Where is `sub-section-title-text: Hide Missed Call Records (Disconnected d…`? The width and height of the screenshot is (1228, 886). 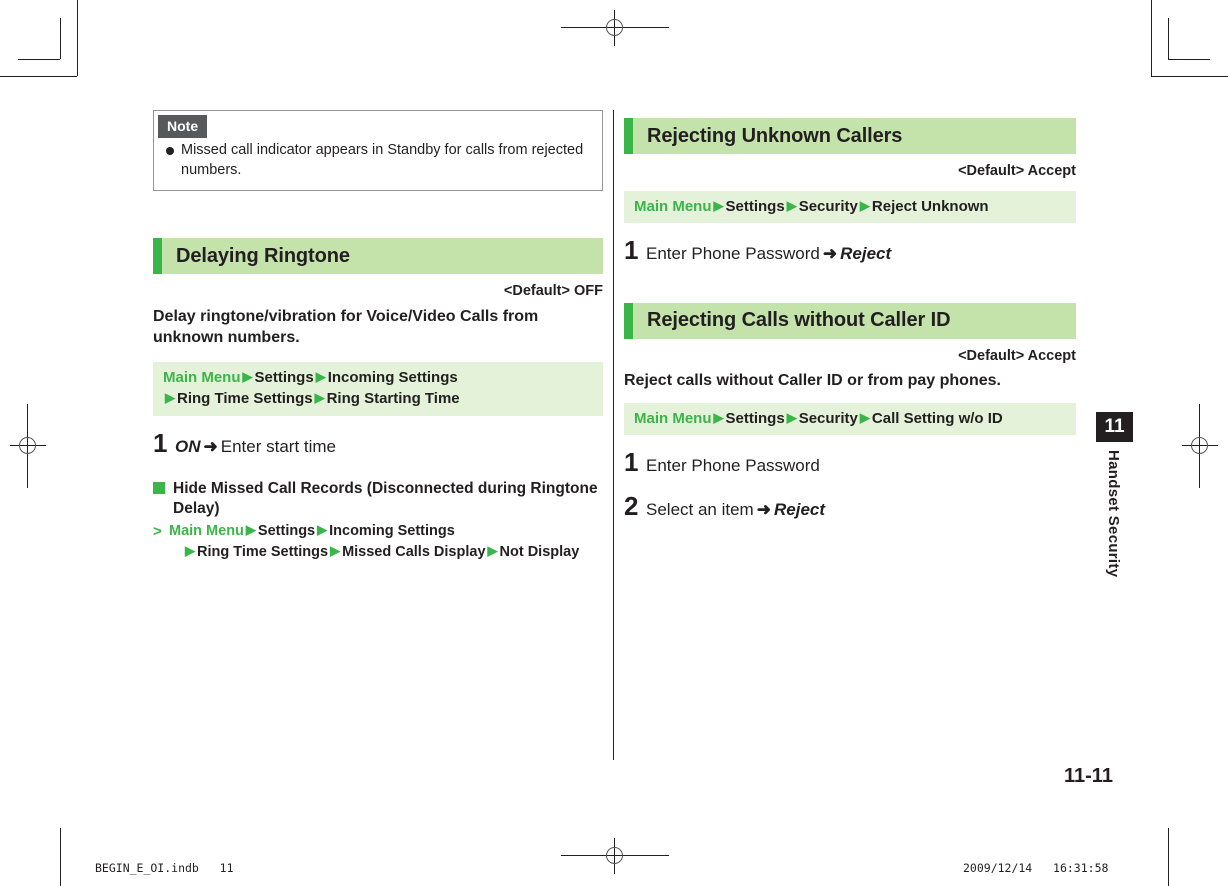
sub-section-title-text: Hide Missed Call Records (Disconnected d… is located at coordinates (385, 498).